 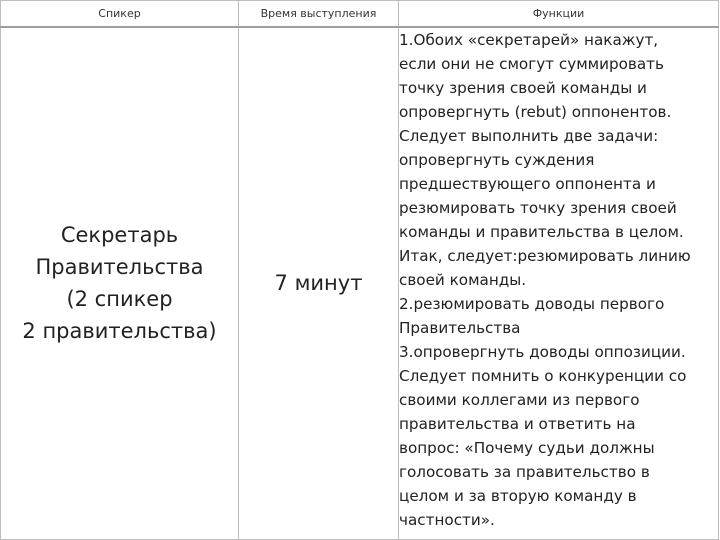 I want to click on functions-line: 2.резюмировать доводы первого, so click(x=532, y=303).